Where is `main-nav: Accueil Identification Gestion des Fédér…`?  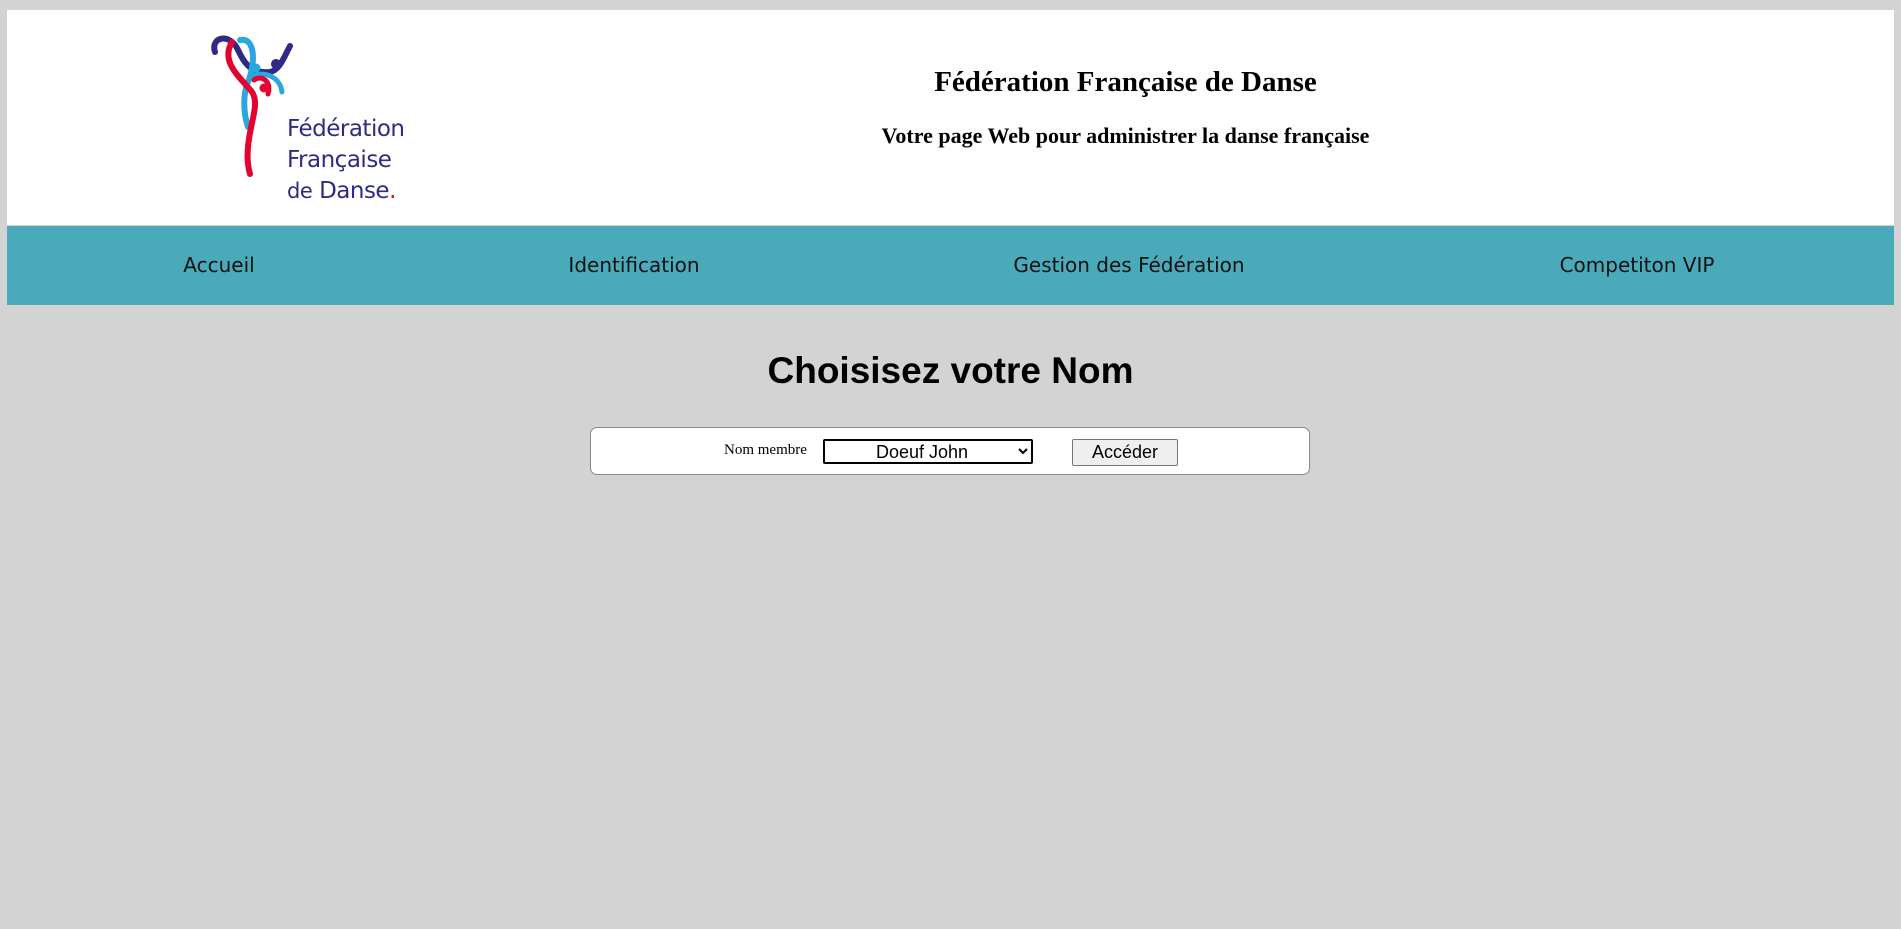
main-nav: Accueil Identification Gestion des Fédér… is located at coordinates (950, 265).